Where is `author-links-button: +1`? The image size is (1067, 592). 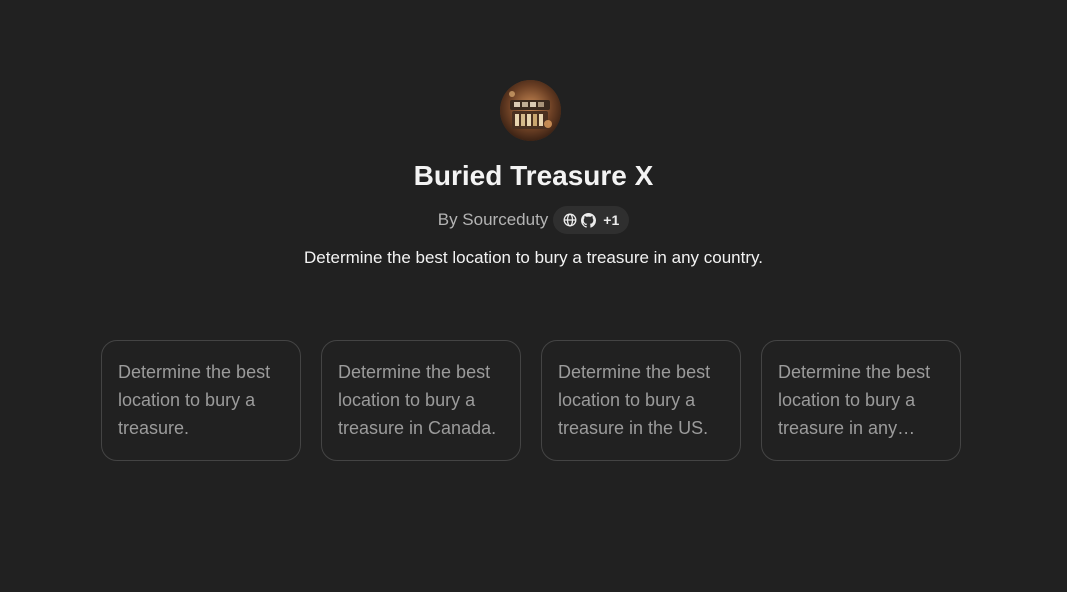
author-links-button: +1 is located at coordinates (591, 220).